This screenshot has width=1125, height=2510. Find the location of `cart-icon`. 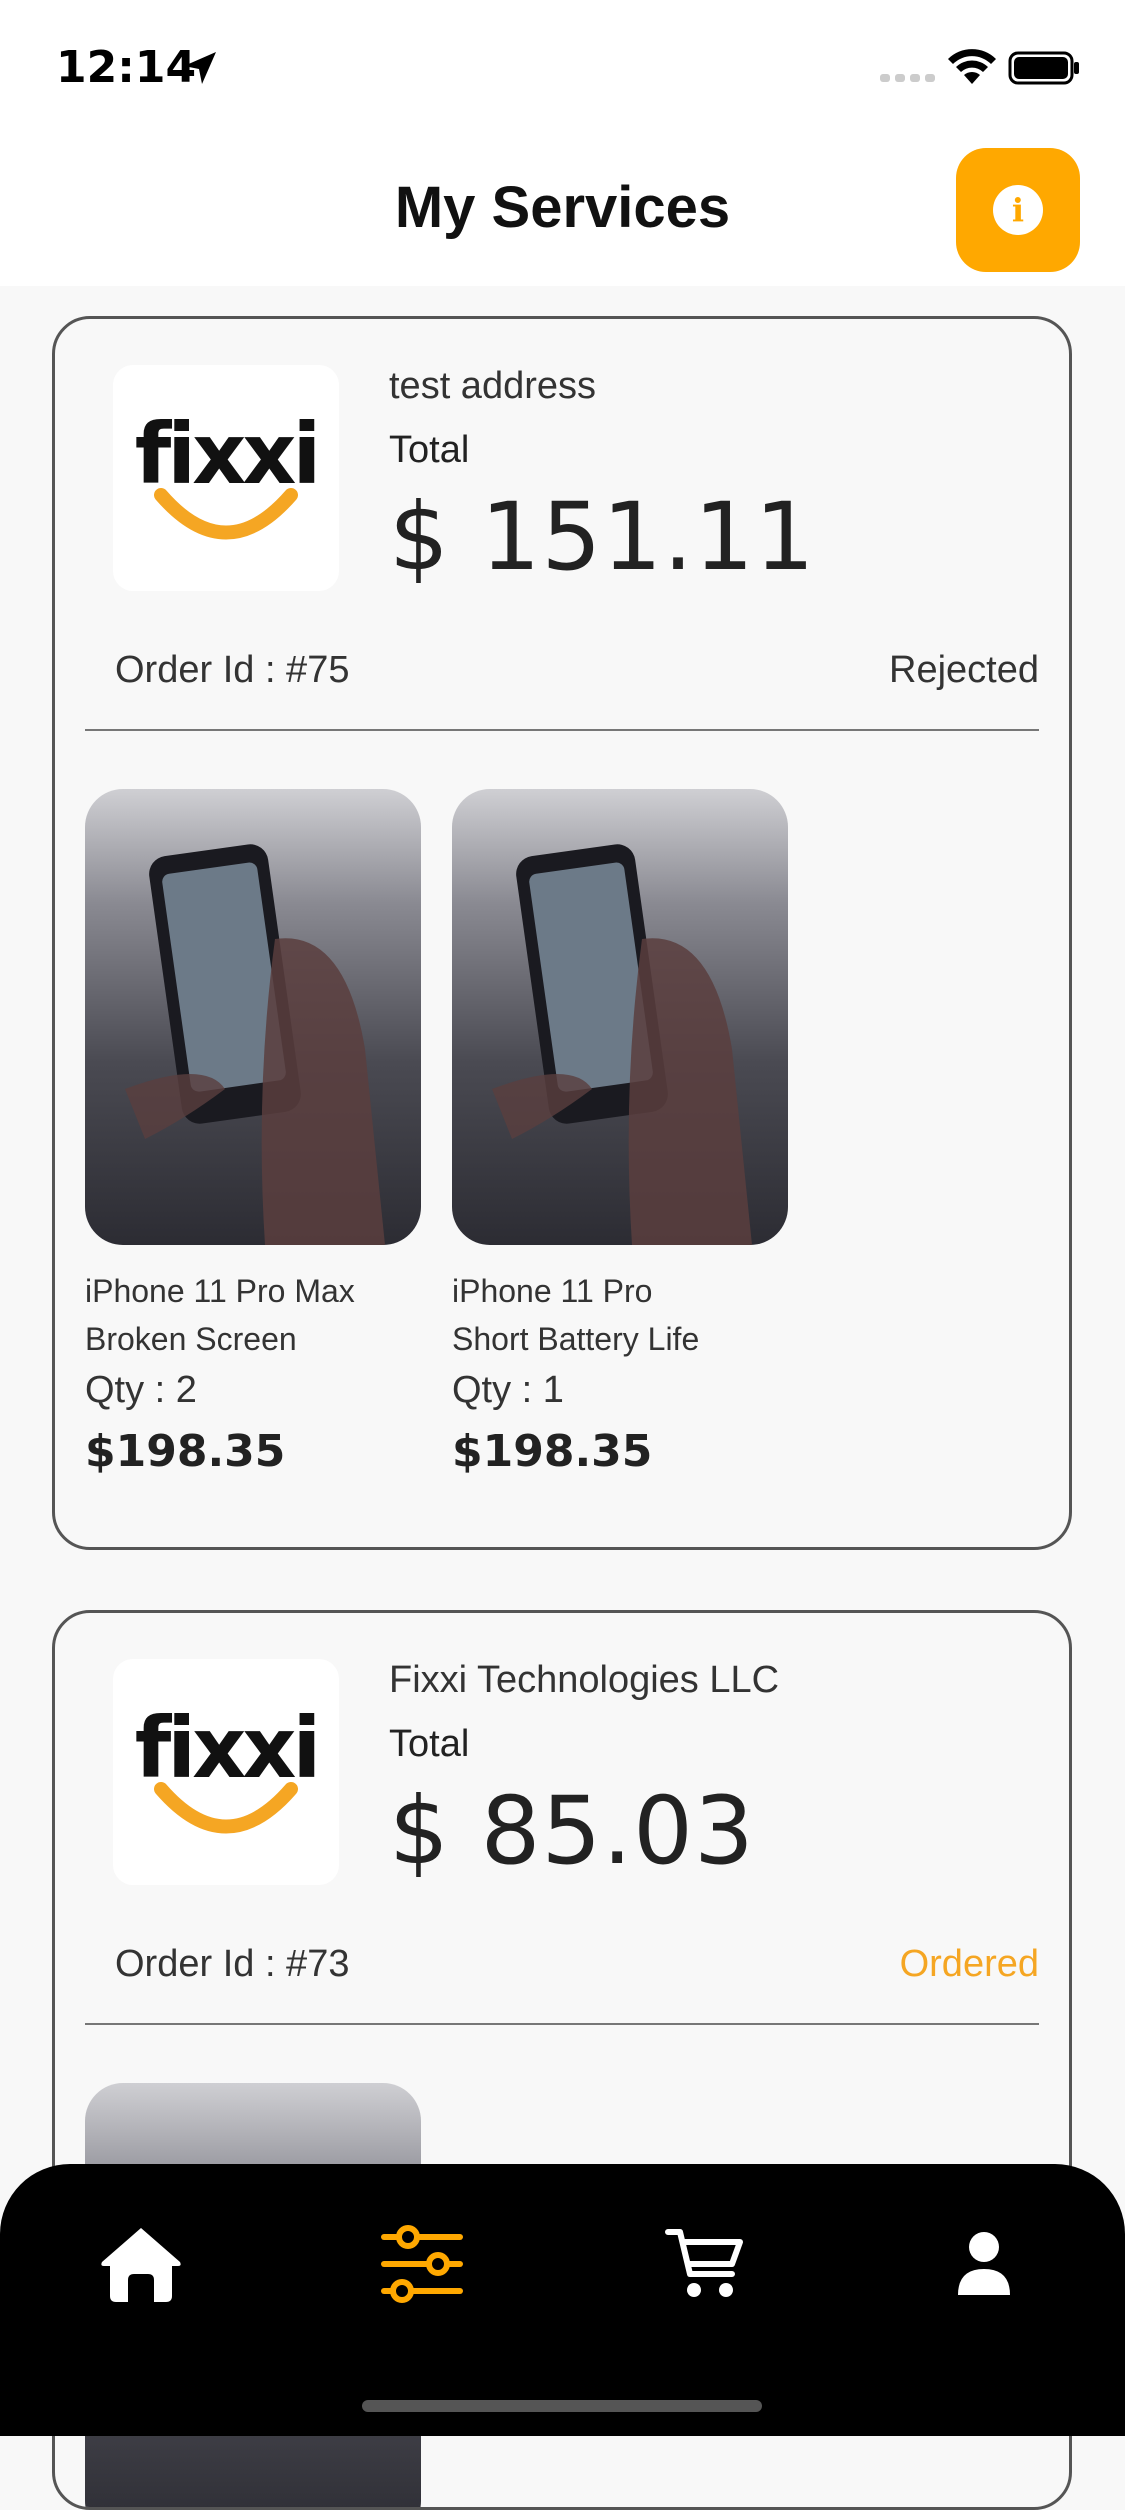

cart-icon is located at coordinates (704, 2263).